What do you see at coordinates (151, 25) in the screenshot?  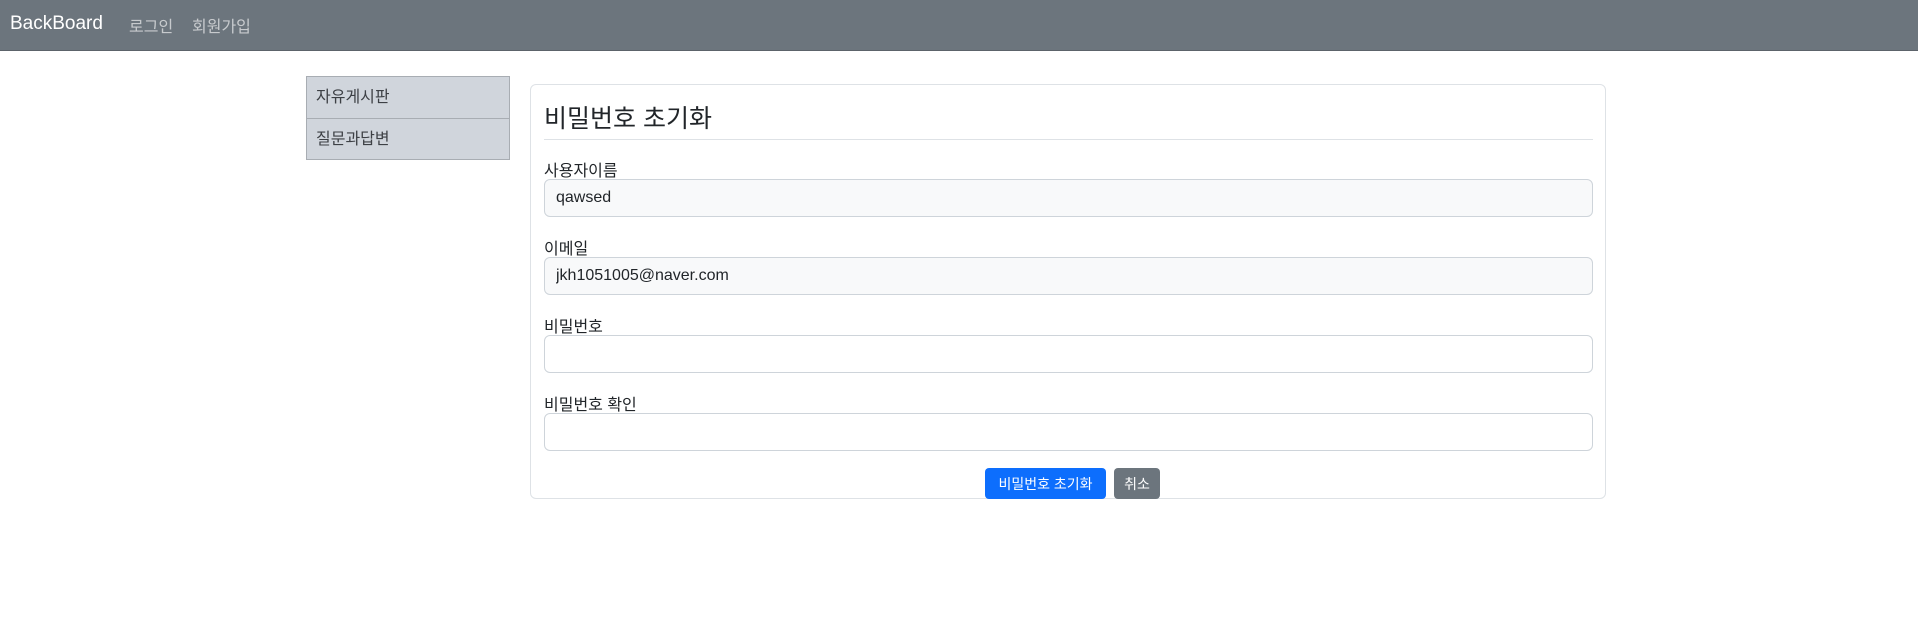 I see `login-link: 로그인` at bounding box center [151, 25].